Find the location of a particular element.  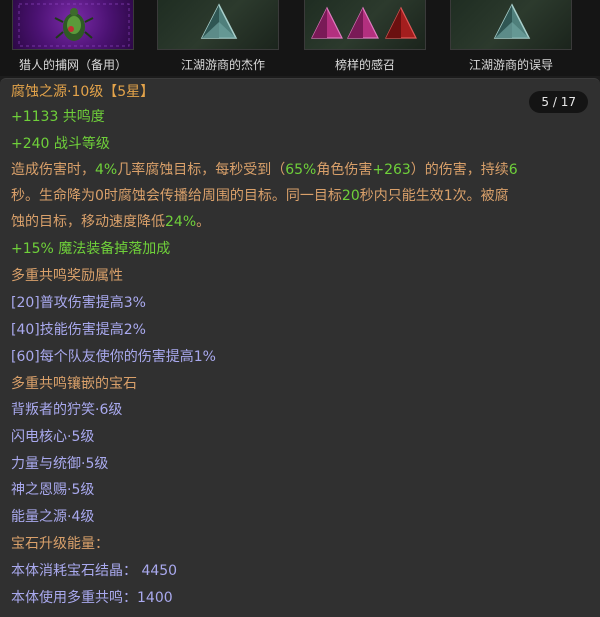

effect-description-line-1: 造成伤害时，4%几率腐蚀目标，每秒受到（65%角色伤害+263）的伤害，持续6 is located at coordinates (264, 170).